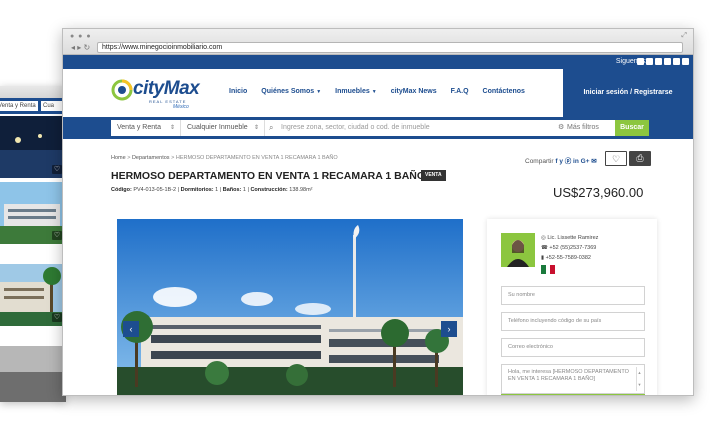 Image resolution: width=720 pixels, height=422 pixels. Describe the element at coordinates (585, 128) in the screenshot. I see `more-filters-button: ⚙ Más filtros` at that location.